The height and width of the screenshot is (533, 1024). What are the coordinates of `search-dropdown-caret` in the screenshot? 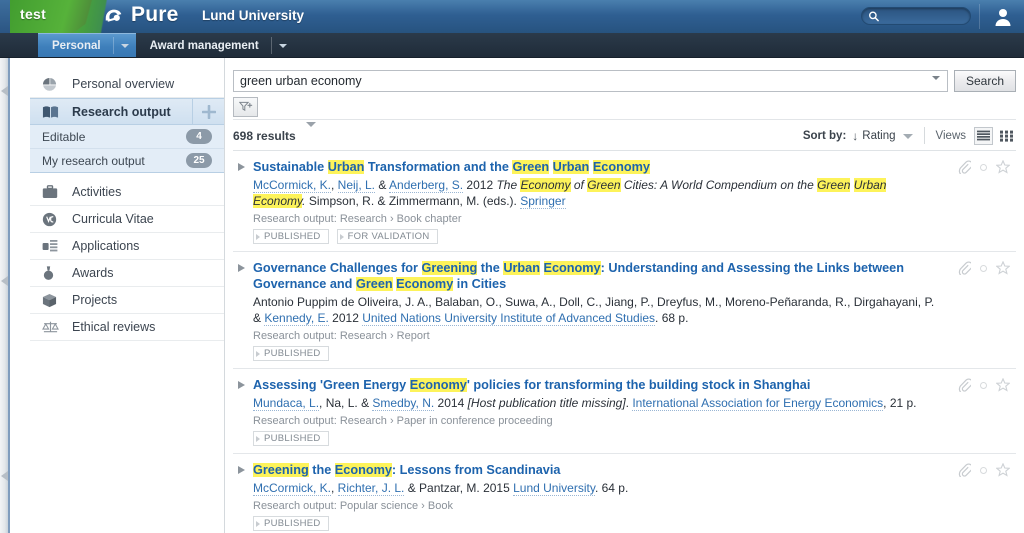 It's located at (936, 87).